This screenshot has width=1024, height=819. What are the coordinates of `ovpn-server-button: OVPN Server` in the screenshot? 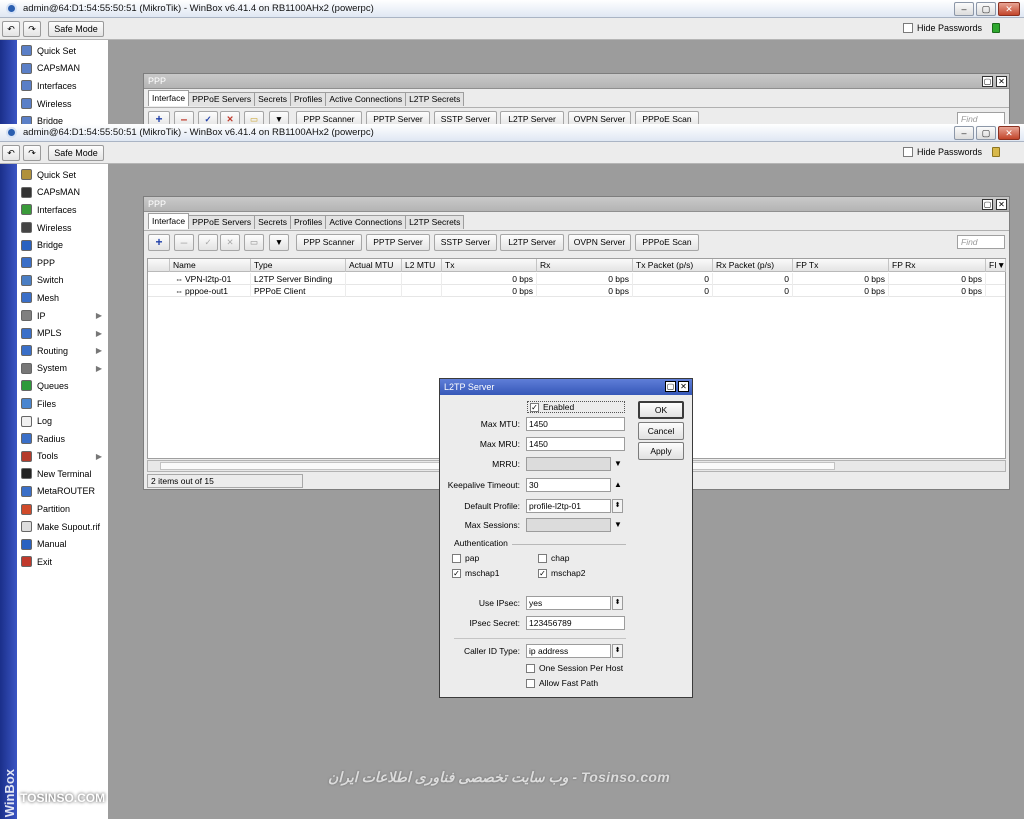 It's located at (599, 242).